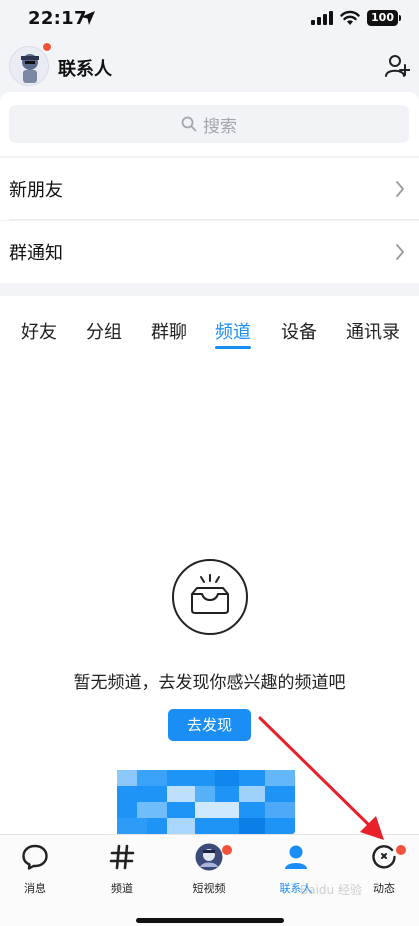 The height and width of the screenshot is (926, 419). I want to click on page-title: 联系人, so click(85, 69).